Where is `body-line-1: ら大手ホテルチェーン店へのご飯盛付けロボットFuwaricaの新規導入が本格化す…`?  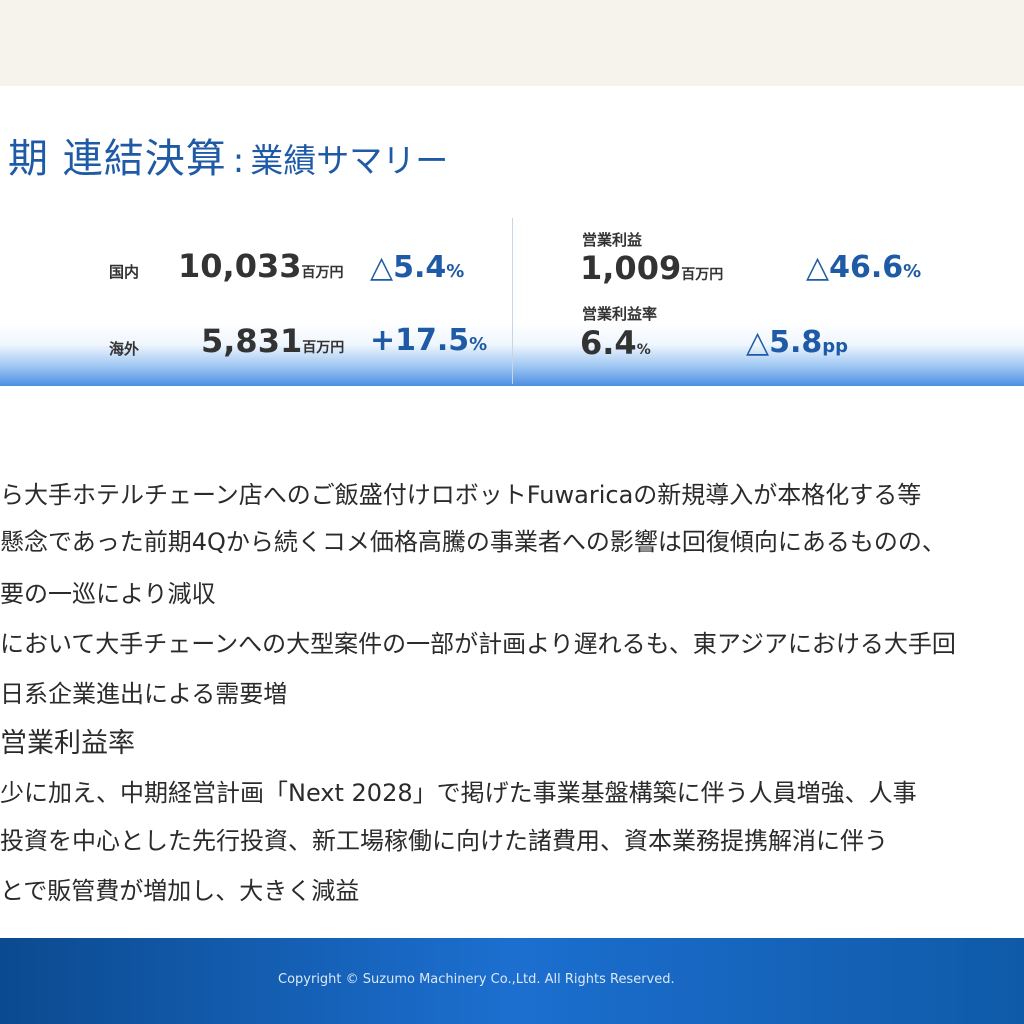
body-line-1: ら大手ホテルチェーン店へのご飯盛付けロボットFuwaricaの新規導入が本格化す… is located at coordinates (461, 495).